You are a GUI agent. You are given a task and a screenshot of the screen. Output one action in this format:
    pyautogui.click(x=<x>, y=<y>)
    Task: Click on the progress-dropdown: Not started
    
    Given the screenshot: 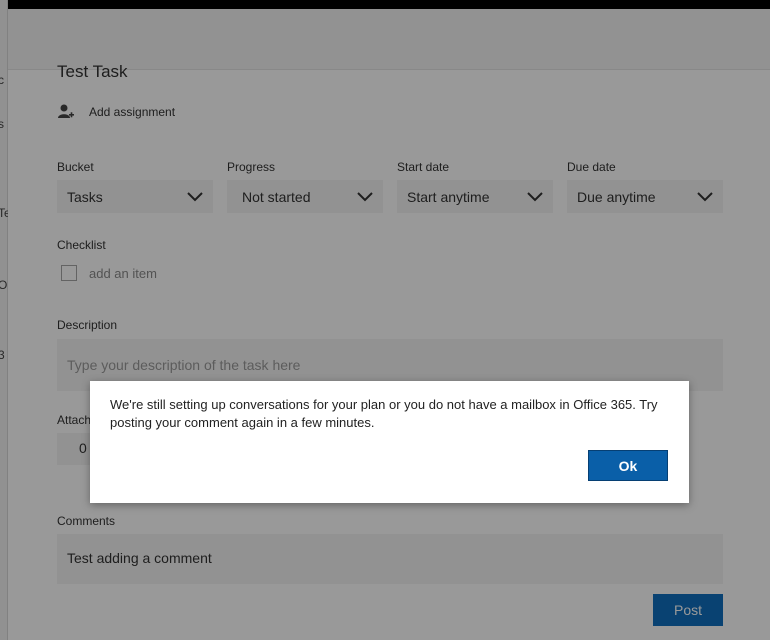 What is the action you would take?
    pyautogui.click(x=305, y=196)
    